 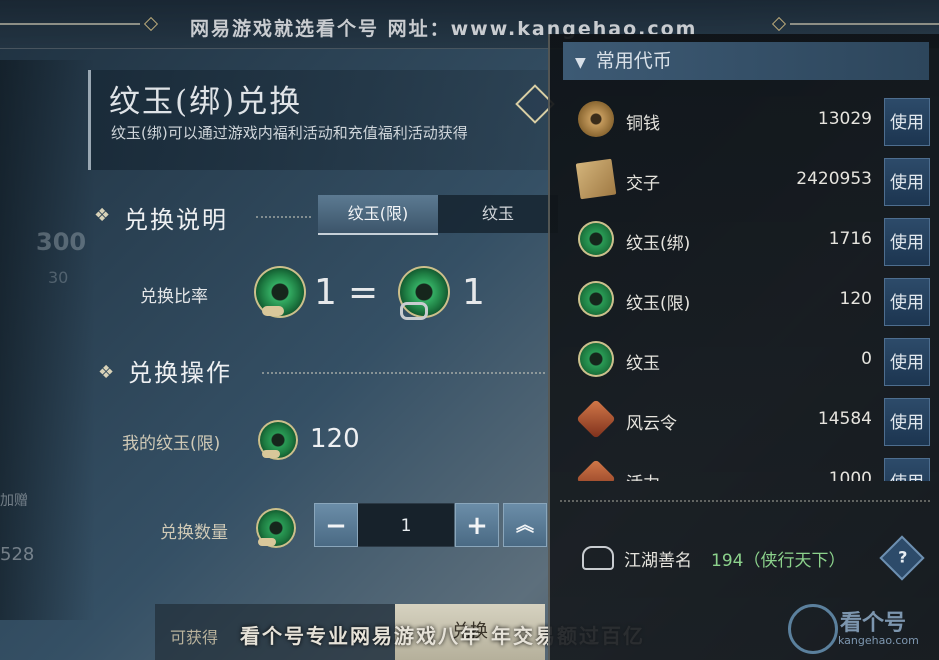 What do you see at coordinates (596, 299) in the screenshot?
I see `limited-jade-icon` at bounding box center [596, 299].